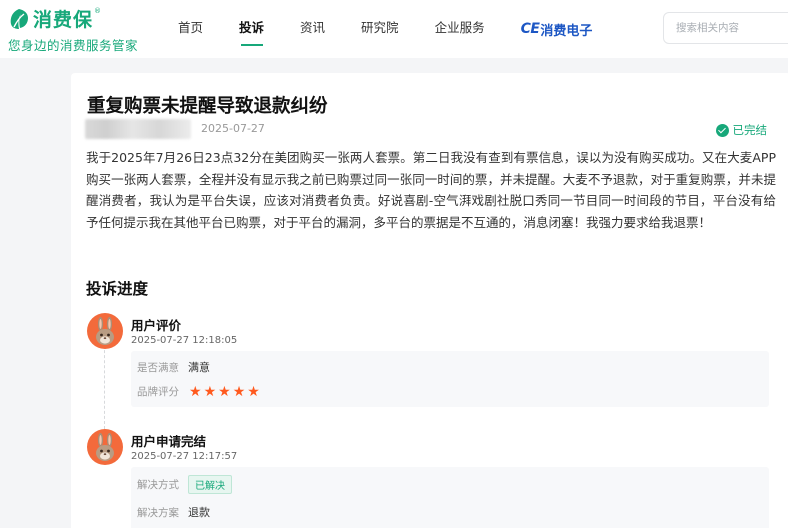 This screenshot has height=528, width=788. I want to click on status-badge: 已完结, so click(741, 130).